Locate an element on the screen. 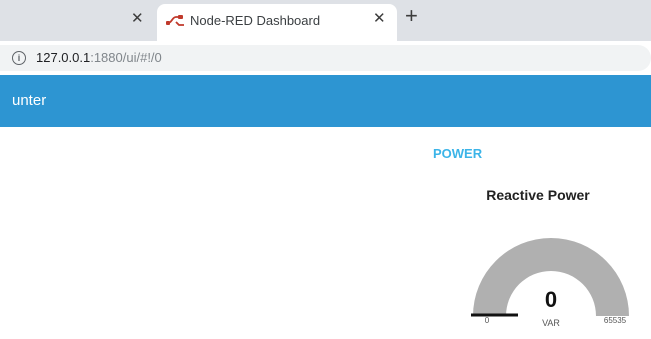 This screenshot has height=339, width=651. gauge-units: VAR is located at coordinates (551, 323).